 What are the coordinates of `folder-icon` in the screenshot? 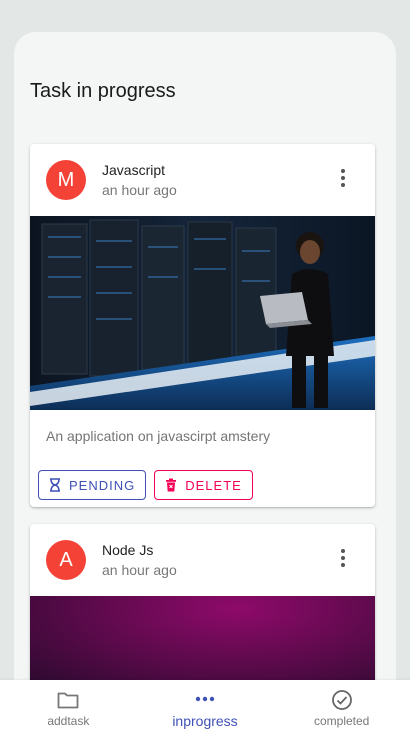 It's located at (68, 700).